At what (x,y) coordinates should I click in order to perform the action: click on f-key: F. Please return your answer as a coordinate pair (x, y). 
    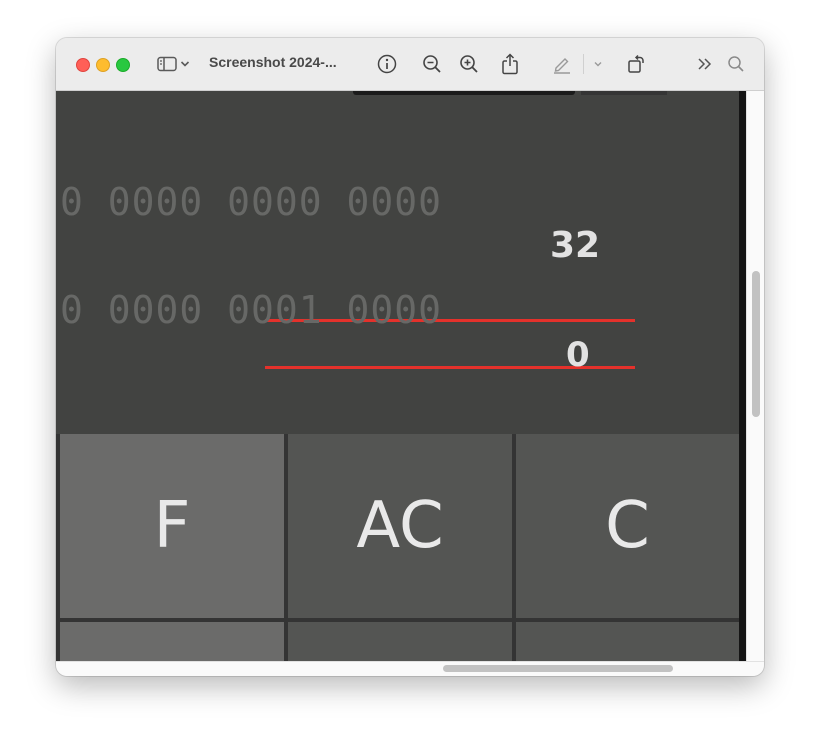
    Looking at the image, I should click on (172, 526).